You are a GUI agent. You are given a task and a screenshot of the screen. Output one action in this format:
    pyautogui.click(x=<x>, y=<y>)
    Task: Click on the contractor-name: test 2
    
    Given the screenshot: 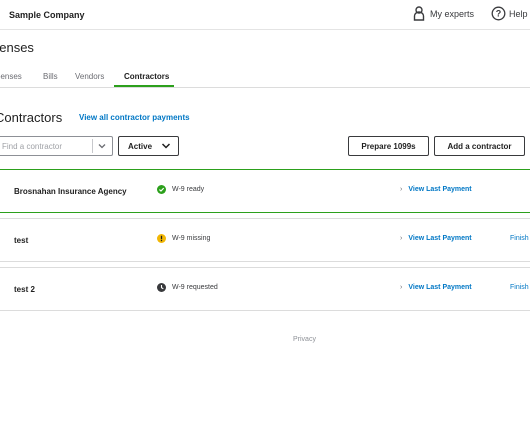 What is the action you would take?
    pyautogui.click(x=24, y=289)
    